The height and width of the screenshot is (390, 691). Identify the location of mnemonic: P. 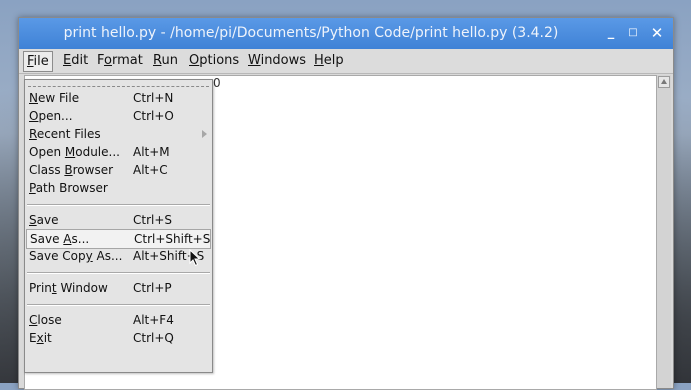
(32, 188).